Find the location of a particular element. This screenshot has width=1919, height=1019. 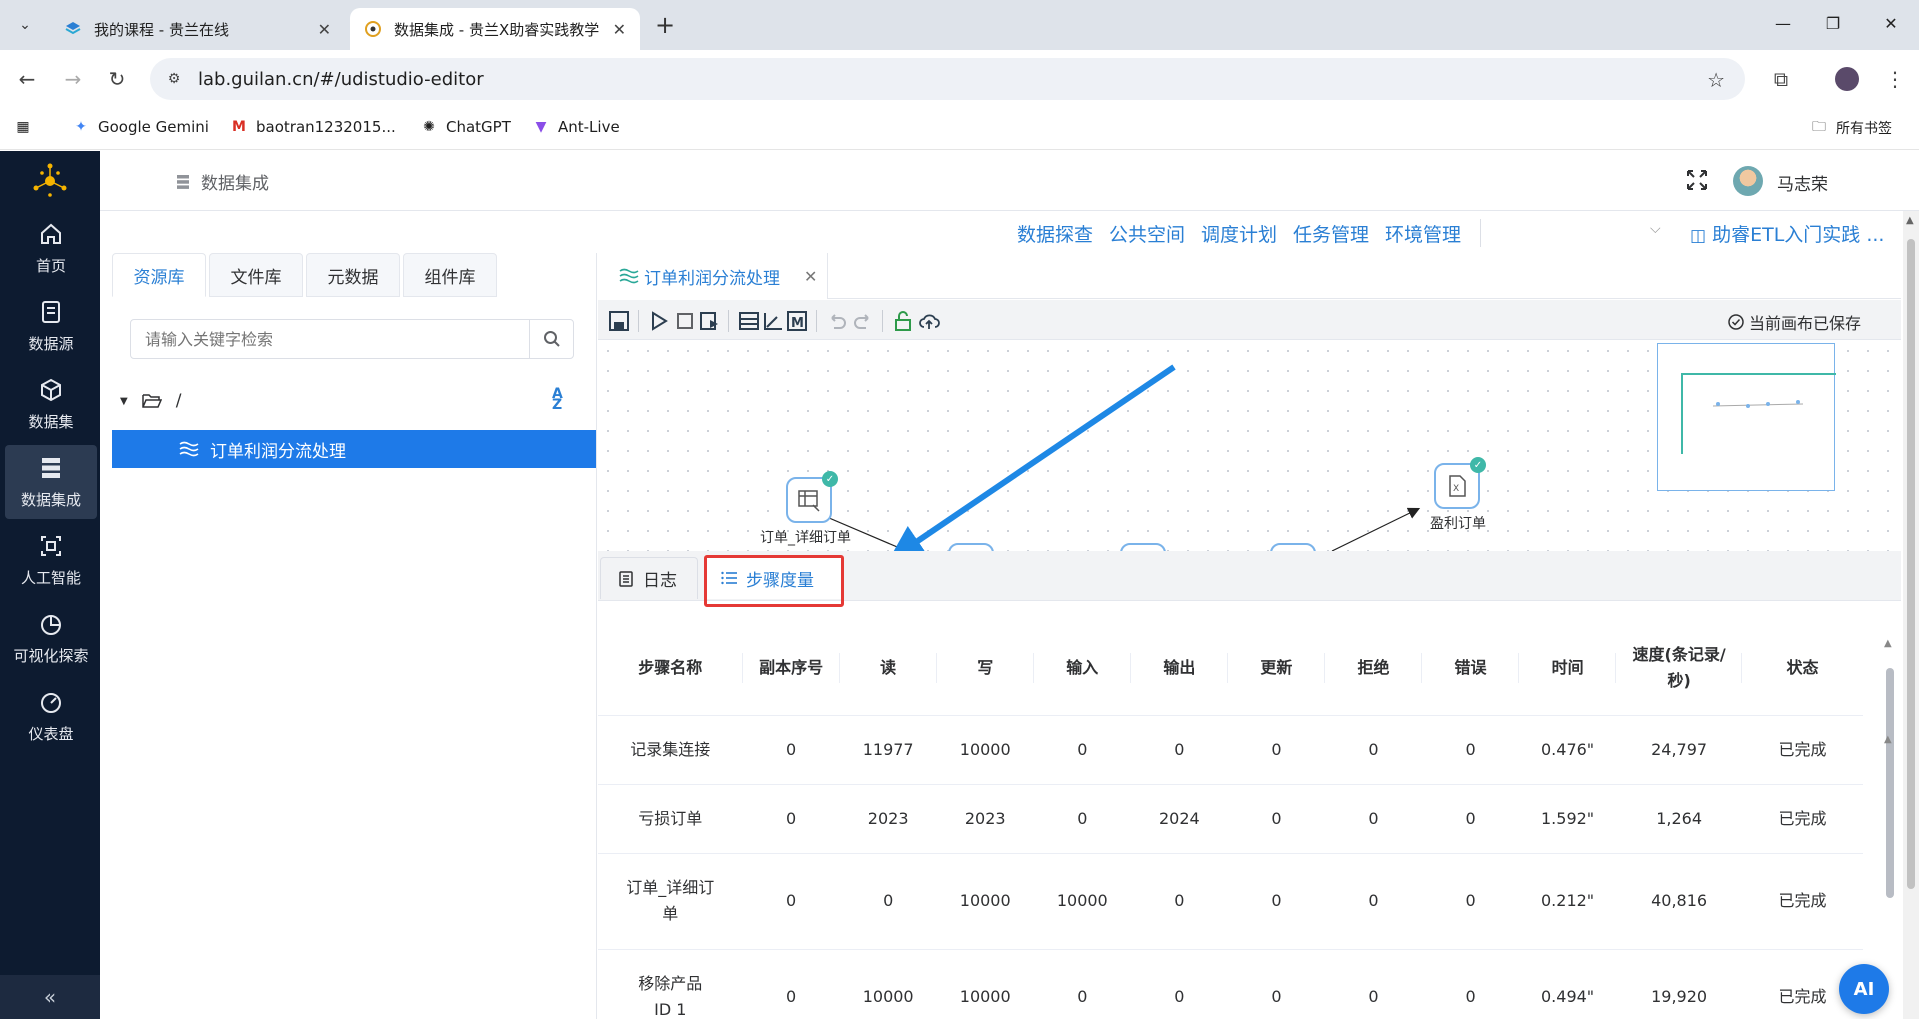

minimize-button: — is located at coordinates (1783, 23).